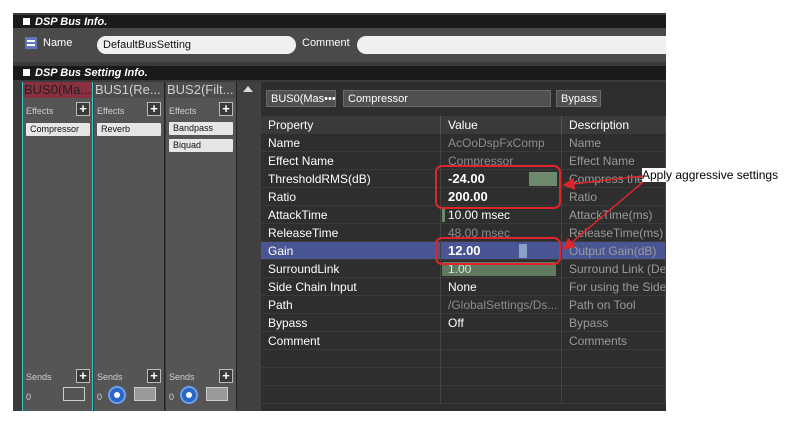 The height and width of the screenshot is (426, 795). What do you see at coordinates (196, 45) in the screenshot?
I see `name-input: DefaultBusSetting` at bounding box center [196, 45].